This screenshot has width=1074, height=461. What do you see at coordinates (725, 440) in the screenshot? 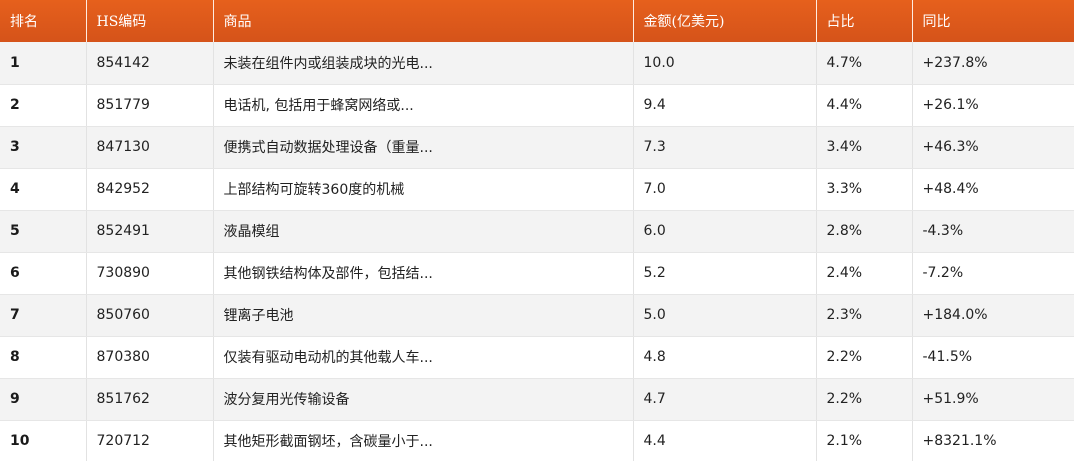
I see `cell-amount: 4.4` at bounding box center [725, 440].